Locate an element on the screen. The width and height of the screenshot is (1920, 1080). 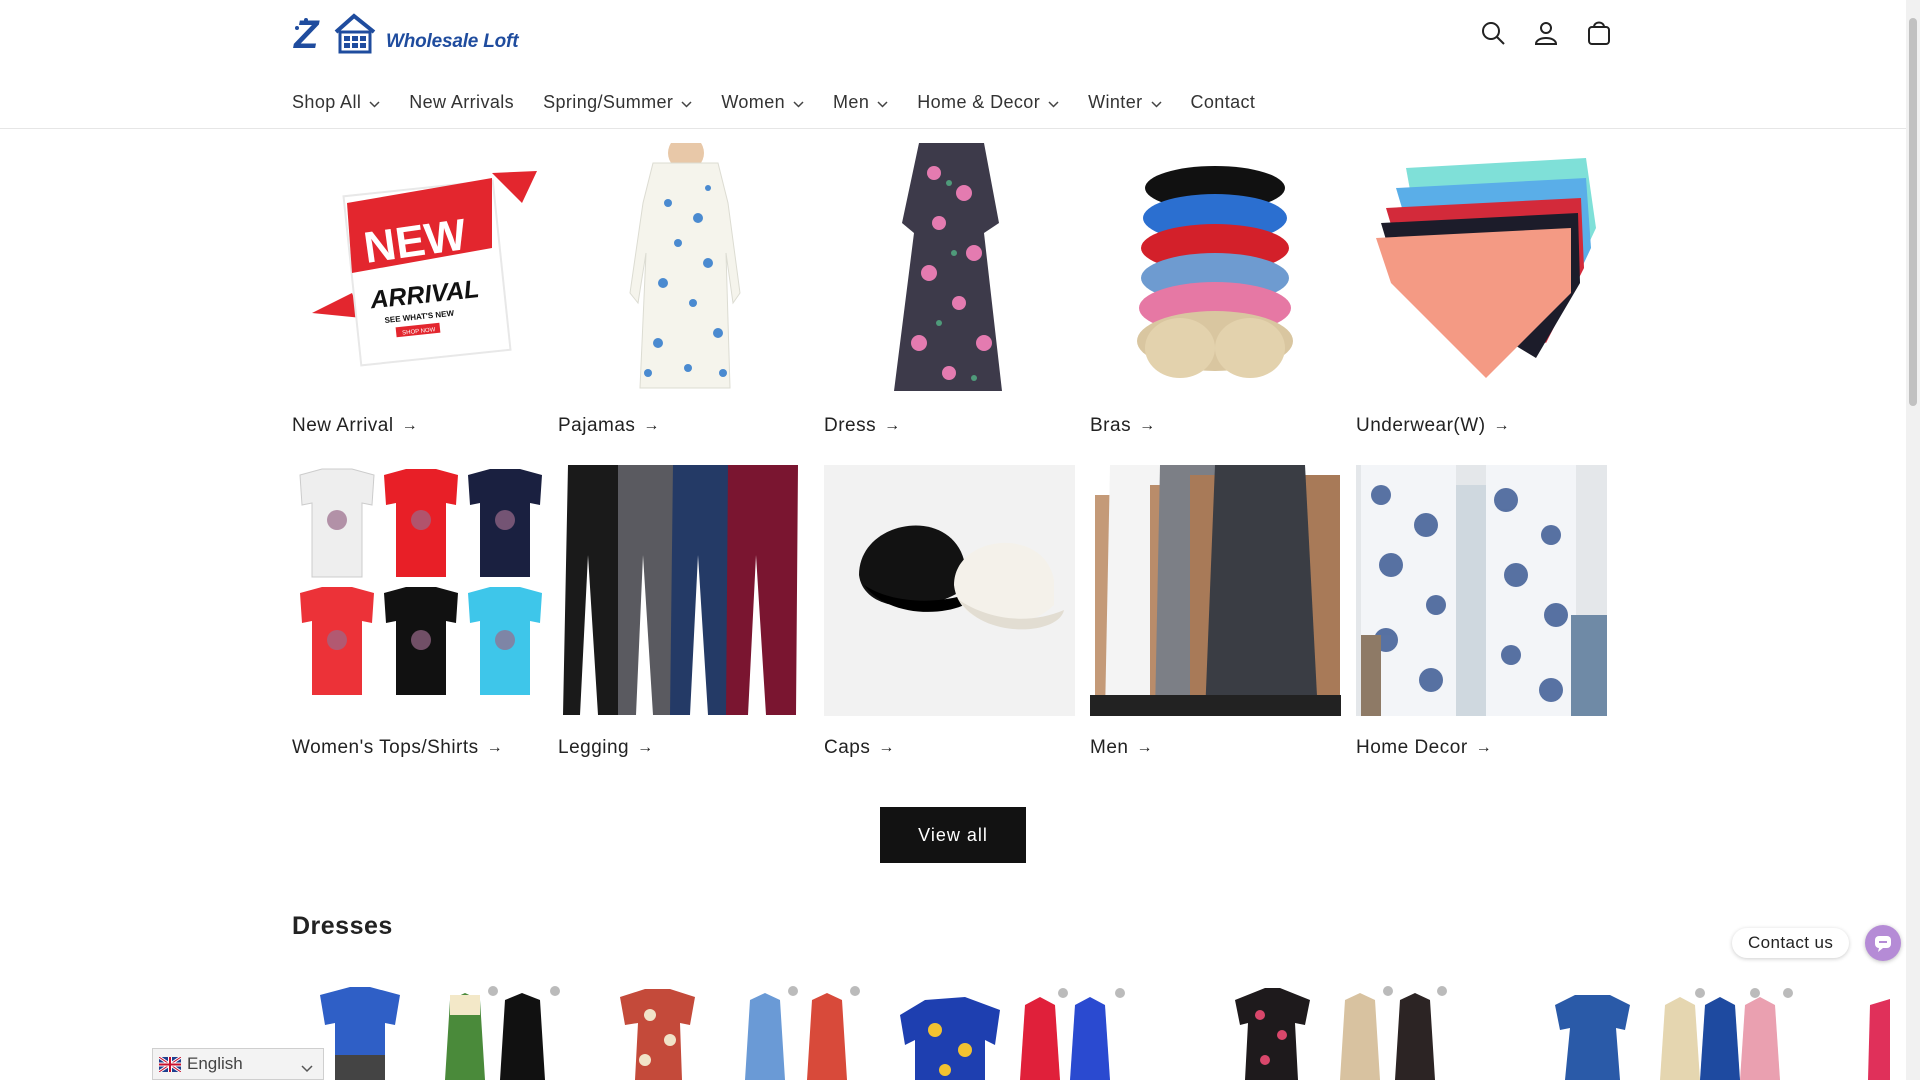
contact-us-label: Contact us is located at coordinates (1791, 943).